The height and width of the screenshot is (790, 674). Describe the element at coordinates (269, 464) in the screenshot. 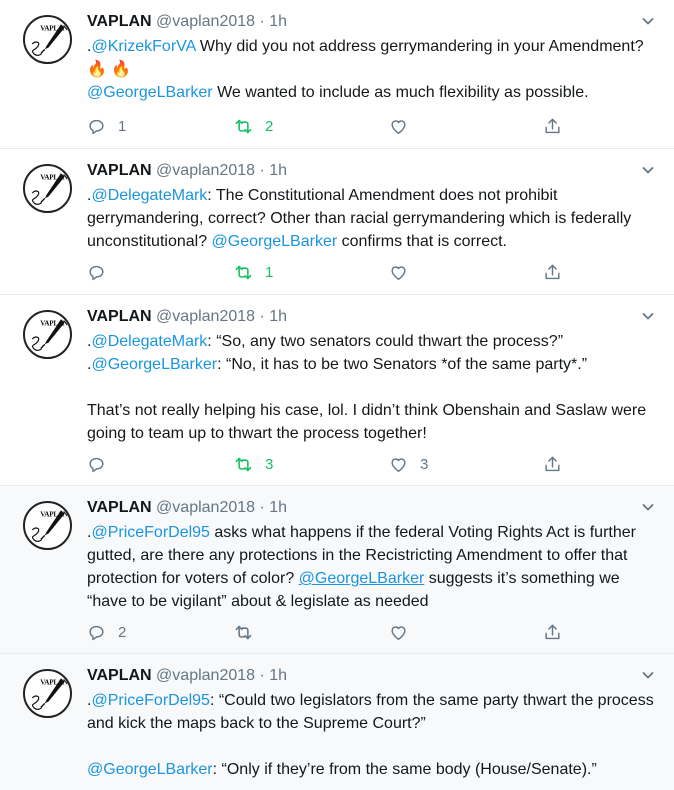

I see `retweet-count: 3` at that location.